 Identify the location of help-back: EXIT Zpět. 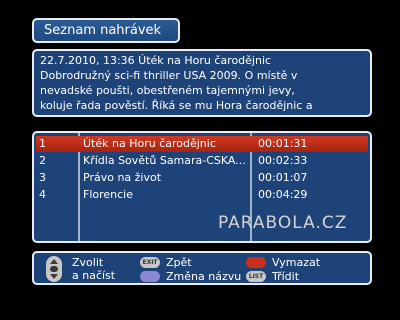
(166, 262).